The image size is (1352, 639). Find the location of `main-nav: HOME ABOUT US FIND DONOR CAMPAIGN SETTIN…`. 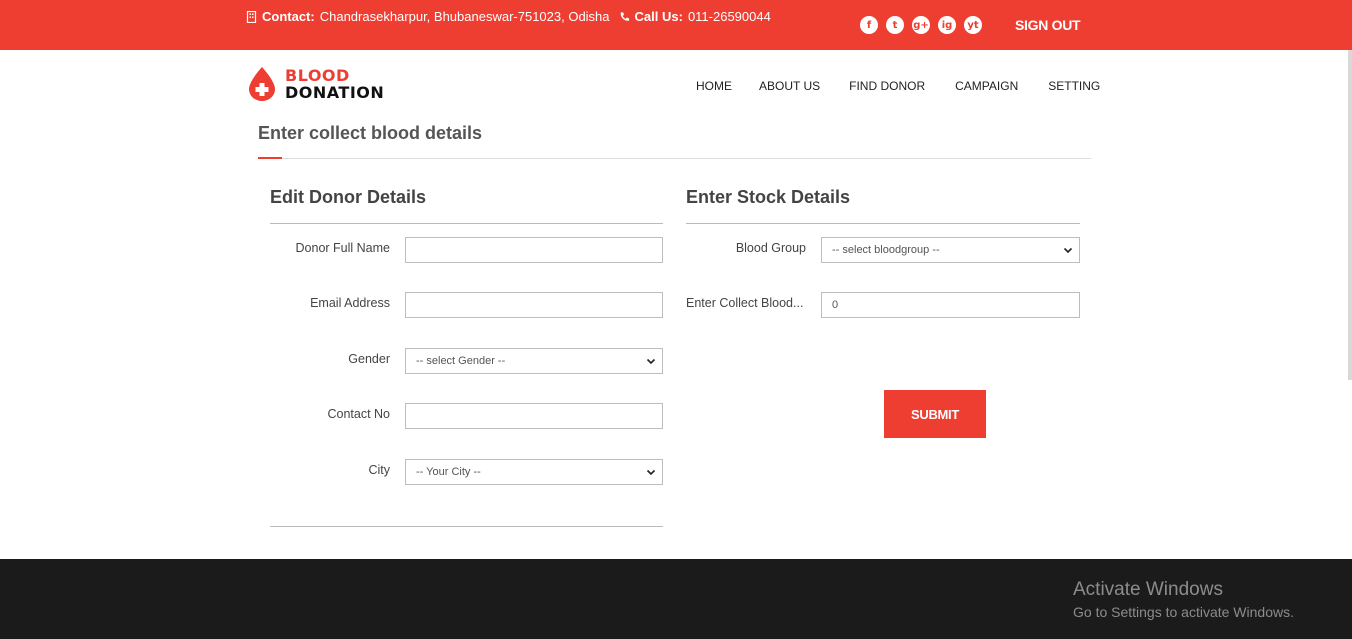

main-nav: HOME ABOUT US FIND DONOR CAMPAIGN SETTIN… is located at coordinates (898, 86).